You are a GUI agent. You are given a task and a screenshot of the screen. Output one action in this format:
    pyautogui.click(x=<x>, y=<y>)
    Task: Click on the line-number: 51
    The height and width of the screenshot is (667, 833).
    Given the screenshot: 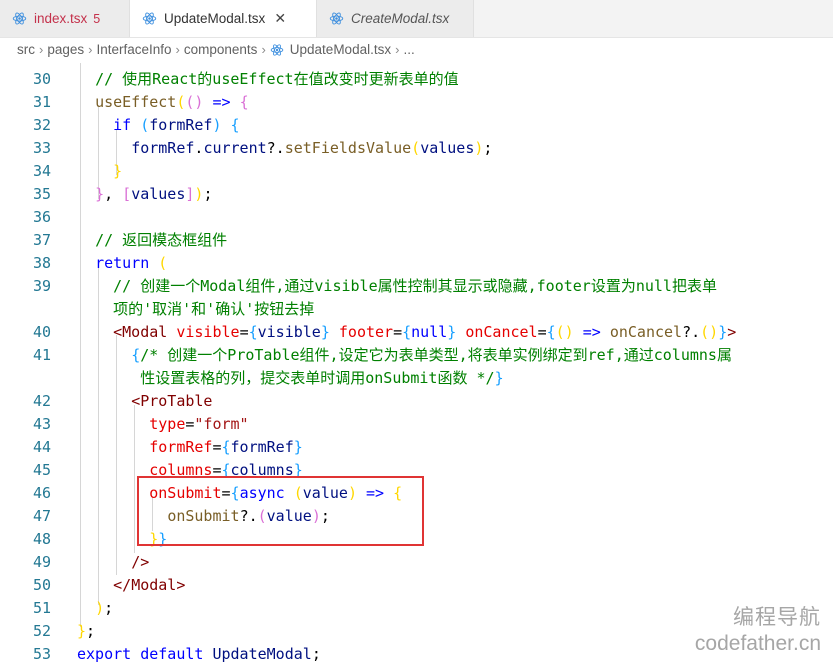 What is the action you would take?
    pyautogui.click(x=41, y=608)
    